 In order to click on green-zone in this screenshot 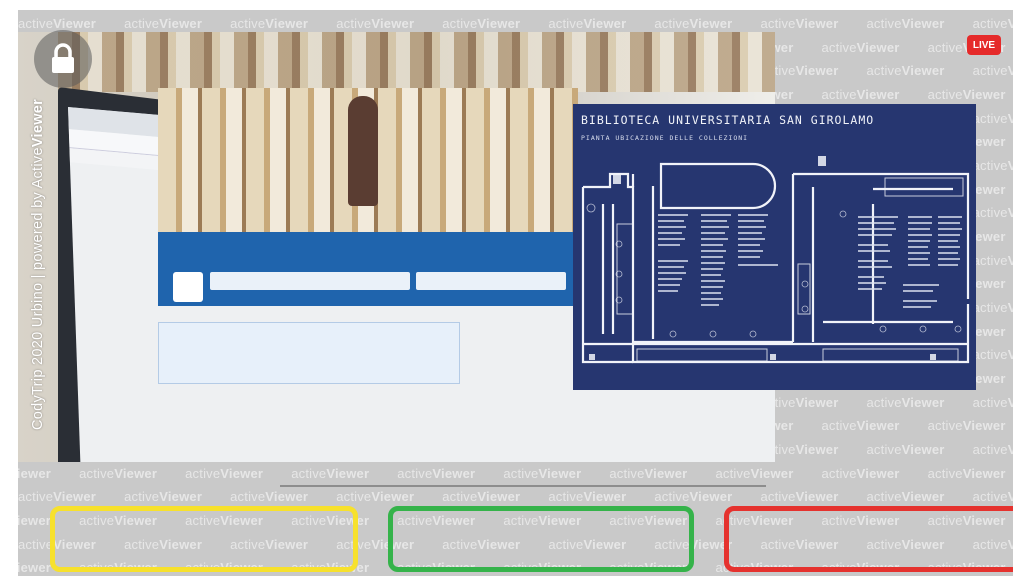, I will do `click(541, 539)`.